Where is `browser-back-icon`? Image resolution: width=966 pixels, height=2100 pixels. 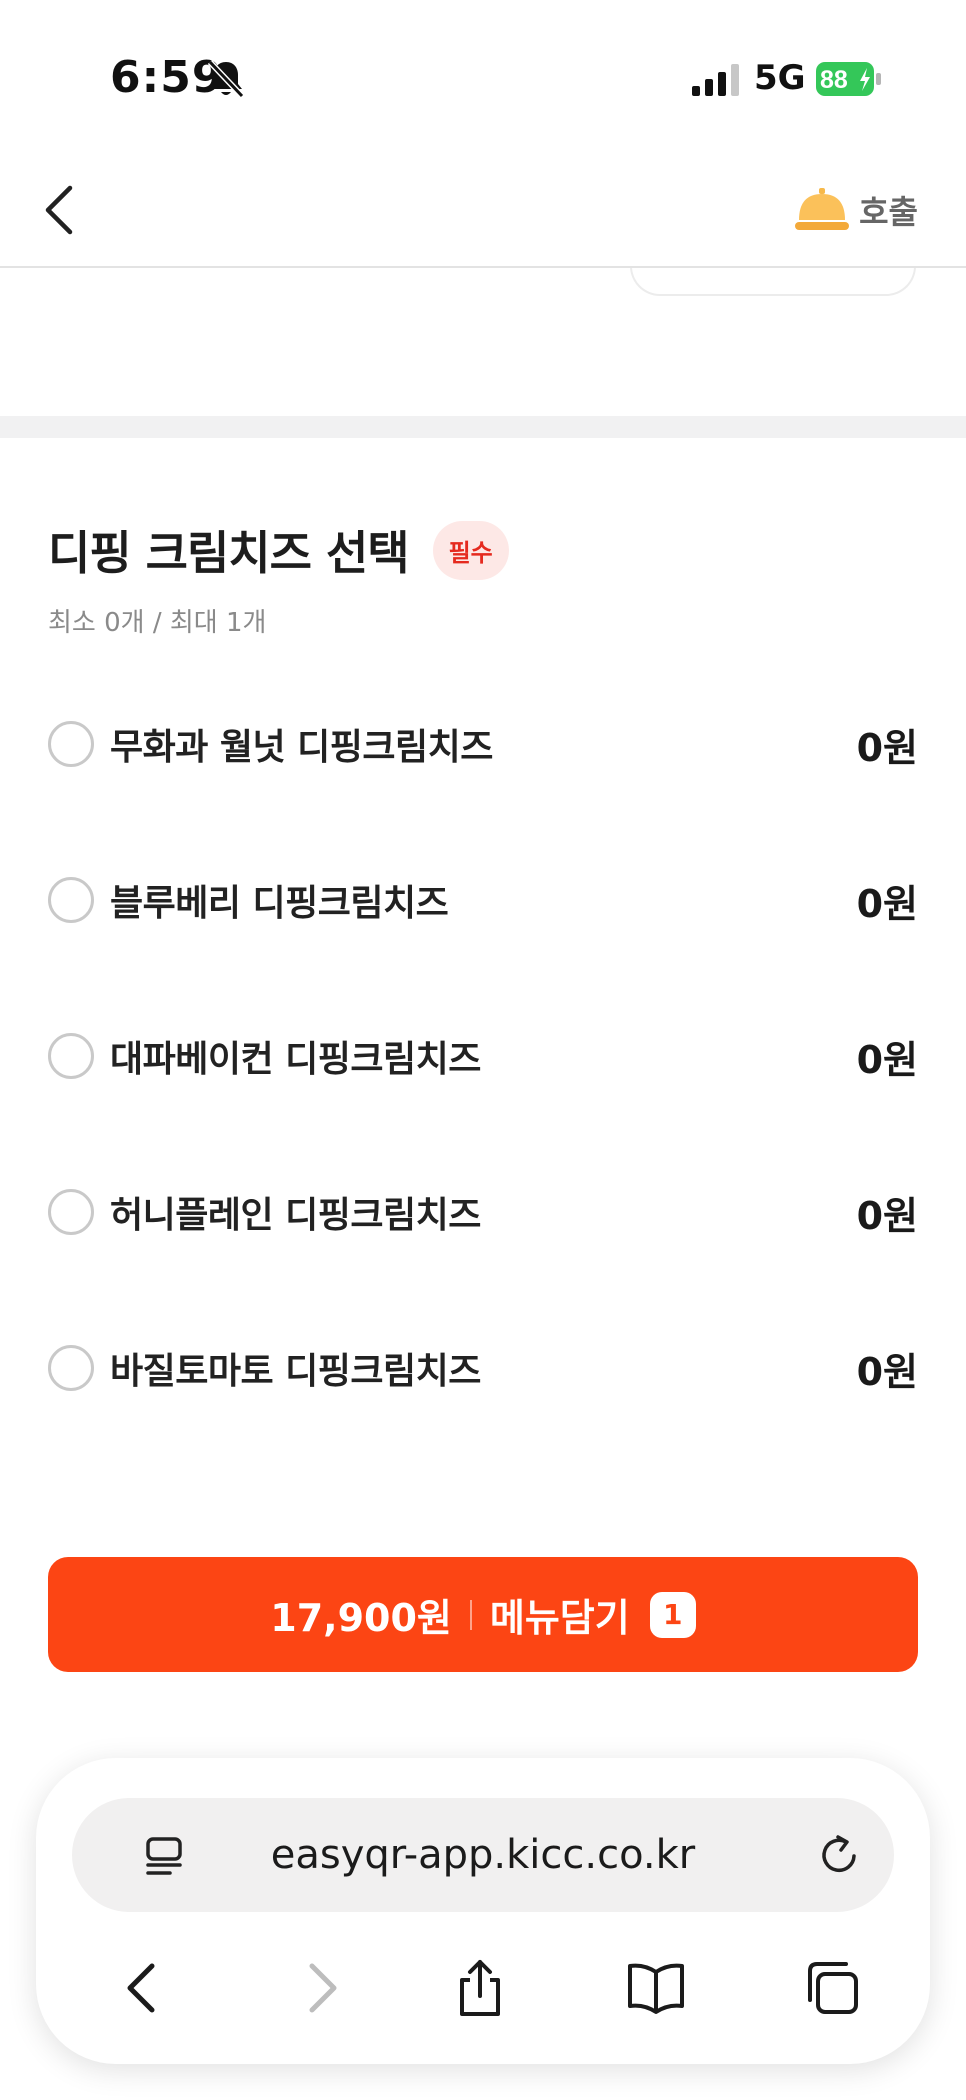 browser-back-icon is located at coordinates (144, 1988).